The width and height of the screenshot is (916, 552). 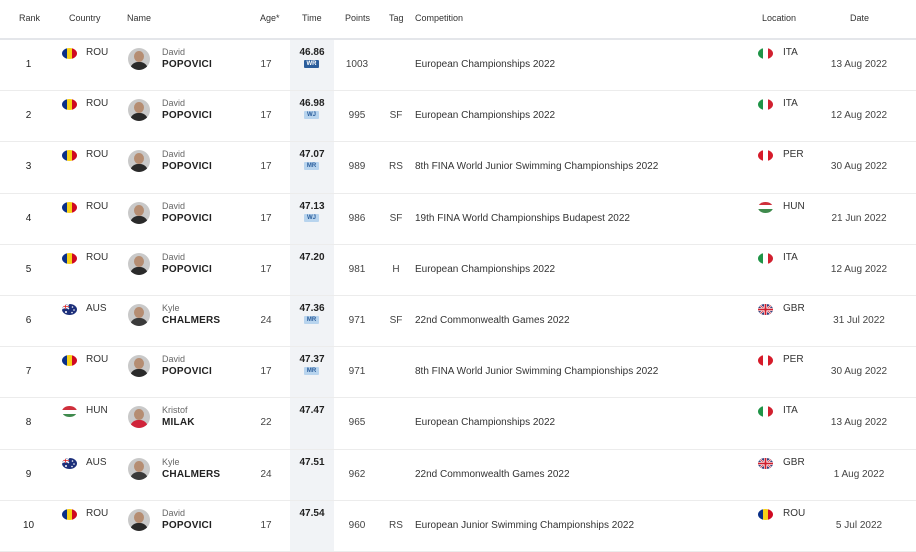 What do you see at coordinates (28, 423) in the screenshot?
I see `rank-cell: 8` at bounding box center [28, 423].